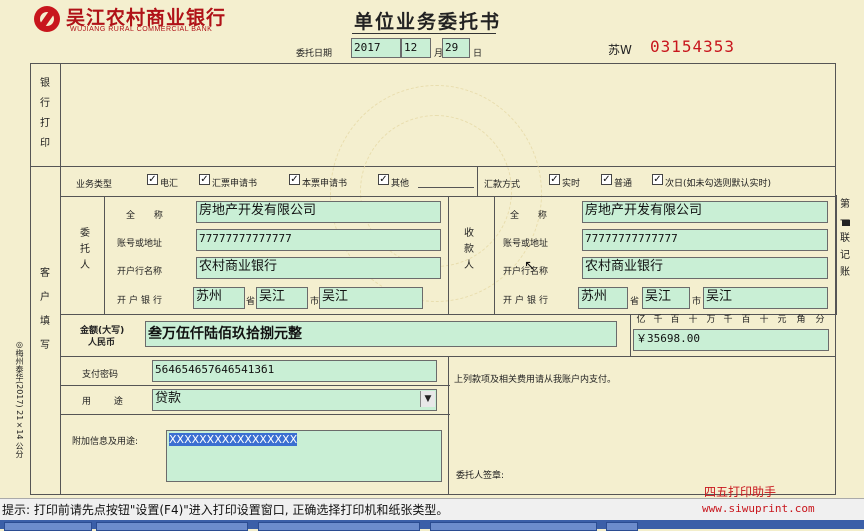 The image size is (864, 531). What do you see at coordinates (94, 185) in the screenshot?
I see `business-type-label: 业务类型` at bounding box center [94, 185].